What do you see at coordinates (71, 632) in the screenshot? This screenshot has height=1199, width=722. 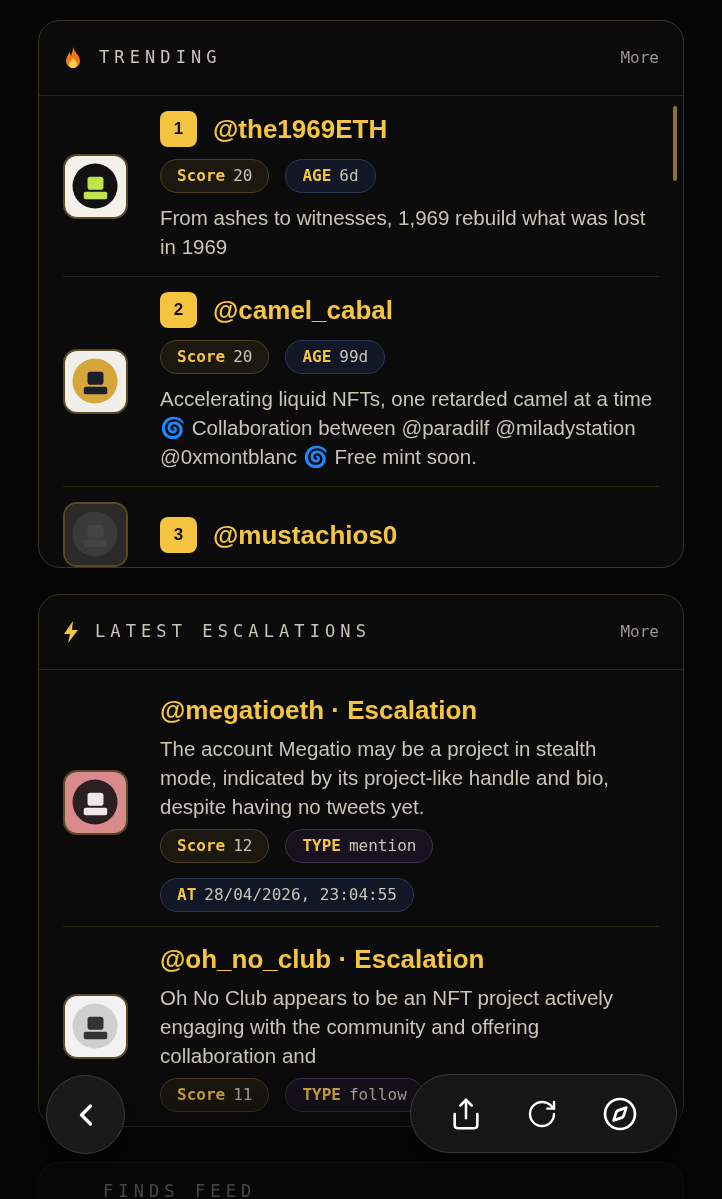 I see `lightning-icon` at bounding box center [71, 632].